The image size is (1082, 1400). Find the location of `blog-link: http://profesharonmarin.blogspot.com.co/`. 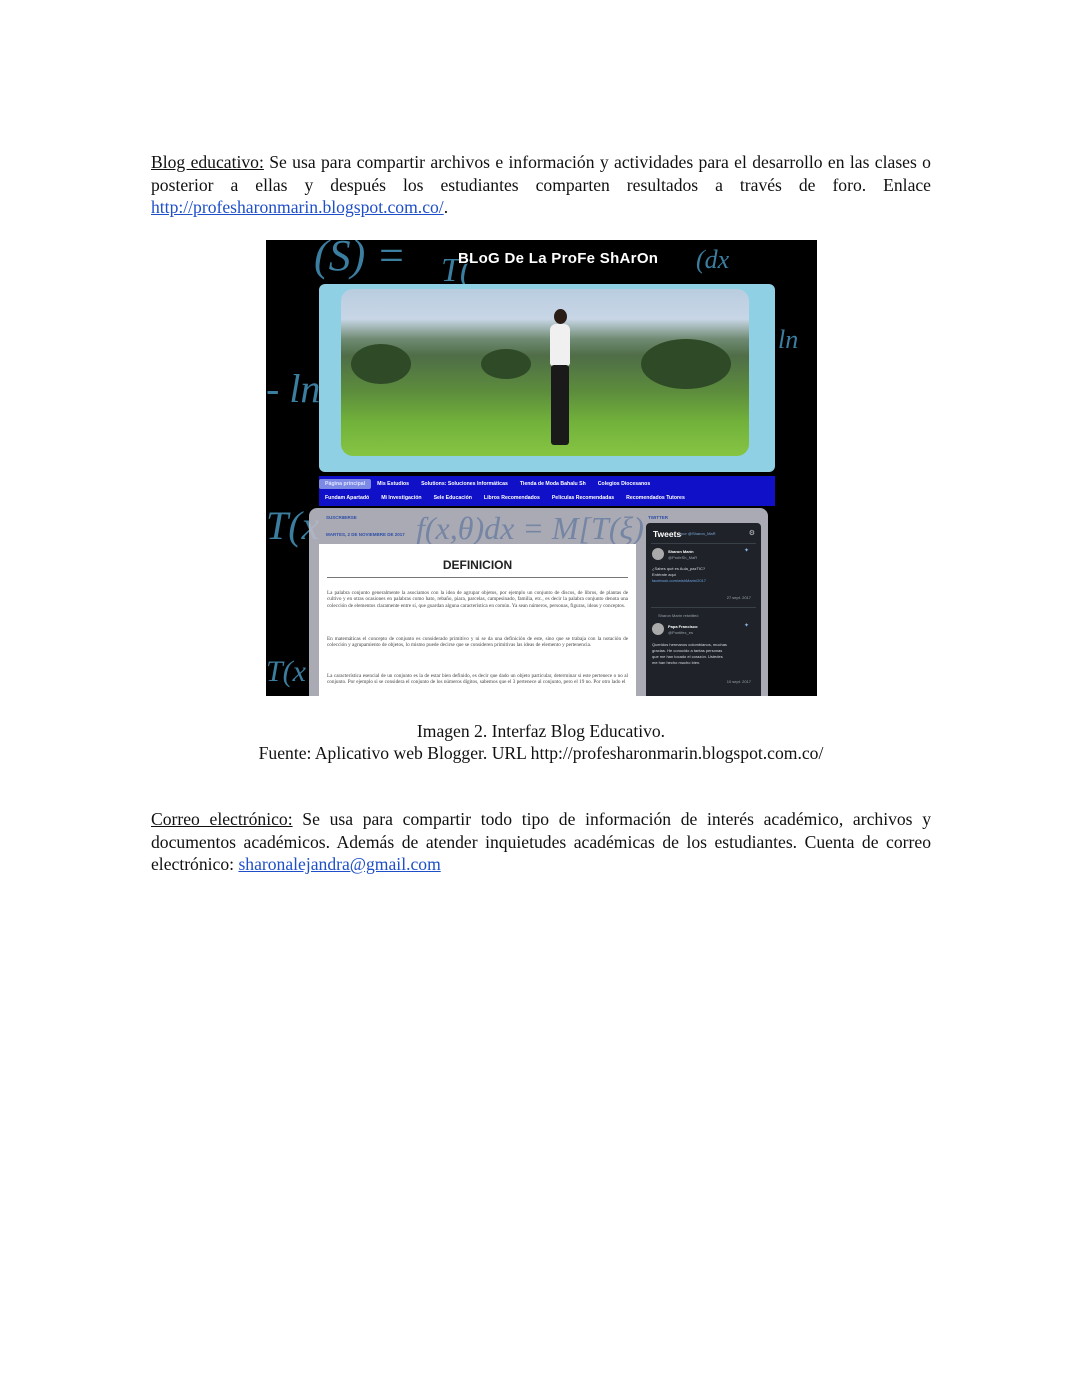

blog-link: http://profesharonmarin.blogspot.com.co/ is located at coordinates (297, 207).